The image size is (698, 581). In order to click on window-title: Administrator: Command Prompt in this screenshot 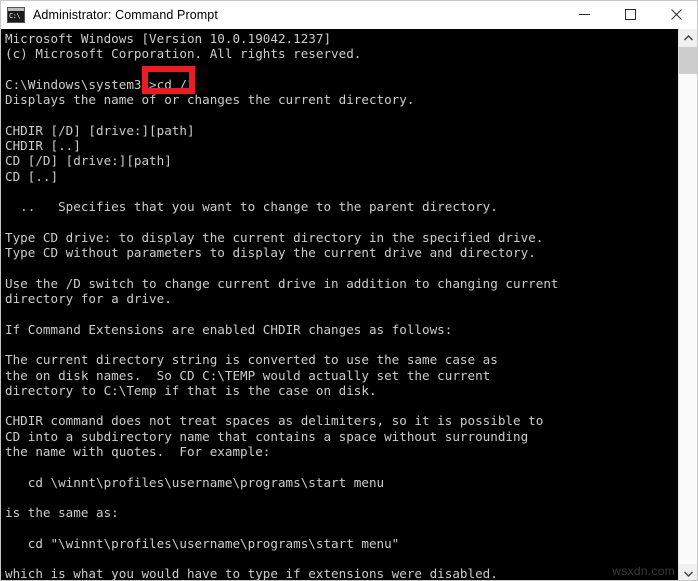, I will do `click(125, 14)`.